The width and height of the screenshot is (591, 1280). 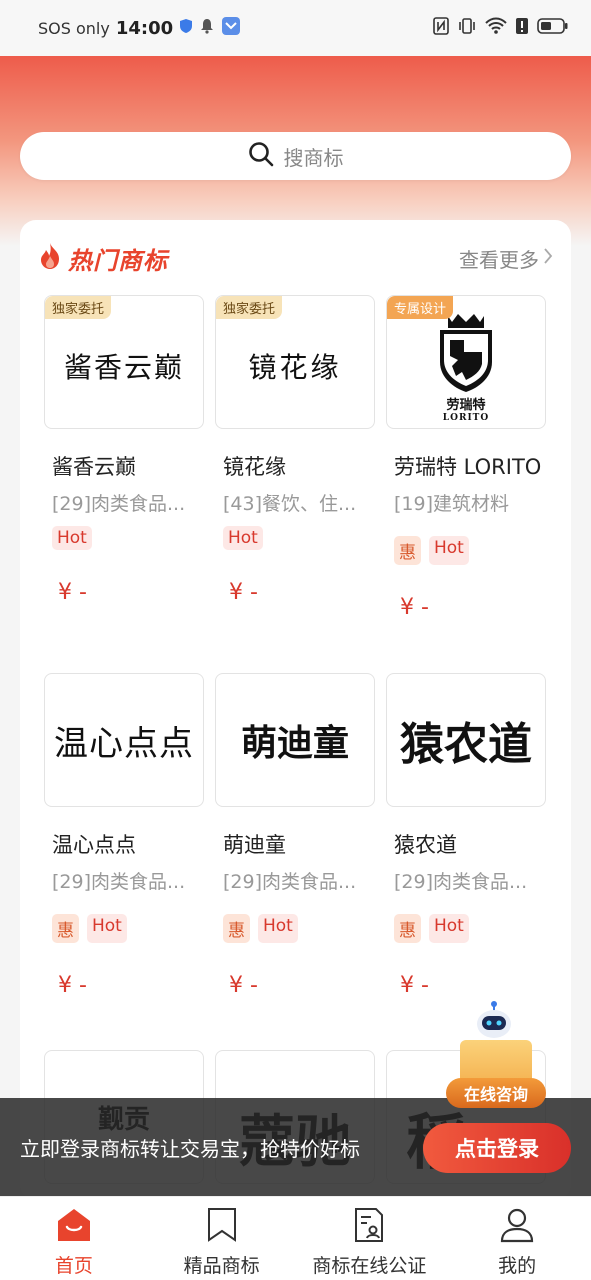 I want to click on trademark-name: 猿农道, so click(x=425, y=845).